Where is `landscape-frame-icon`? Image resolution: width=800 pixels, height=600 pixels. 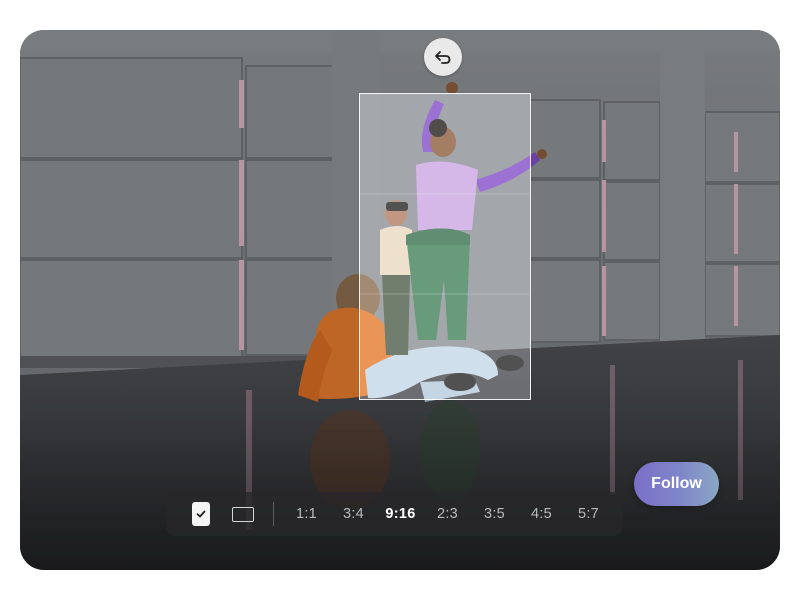 landscape-frame-icon is located at coordinates (243, 514).